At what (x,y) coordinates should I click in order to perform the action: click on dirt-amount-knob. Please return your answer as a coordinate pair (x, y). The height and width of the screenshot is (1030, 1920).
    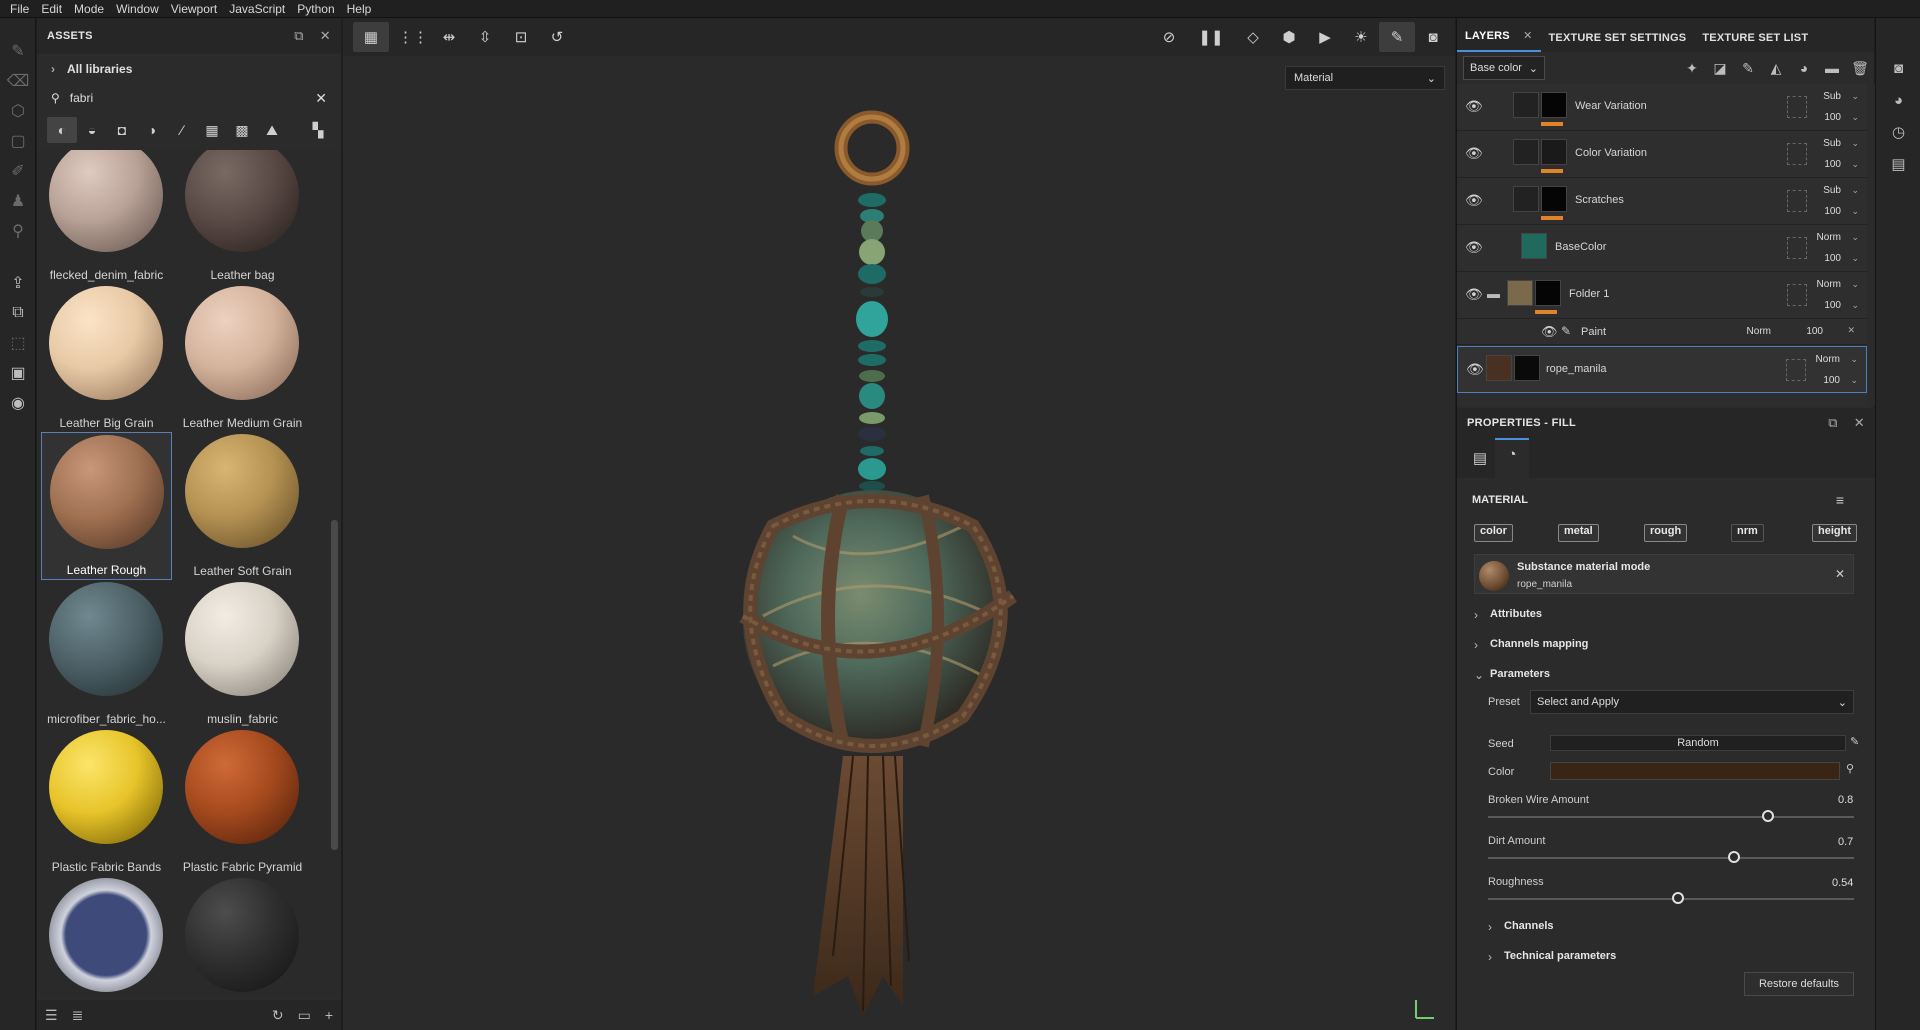
    Looking at the image, I should click on (1734, 857).